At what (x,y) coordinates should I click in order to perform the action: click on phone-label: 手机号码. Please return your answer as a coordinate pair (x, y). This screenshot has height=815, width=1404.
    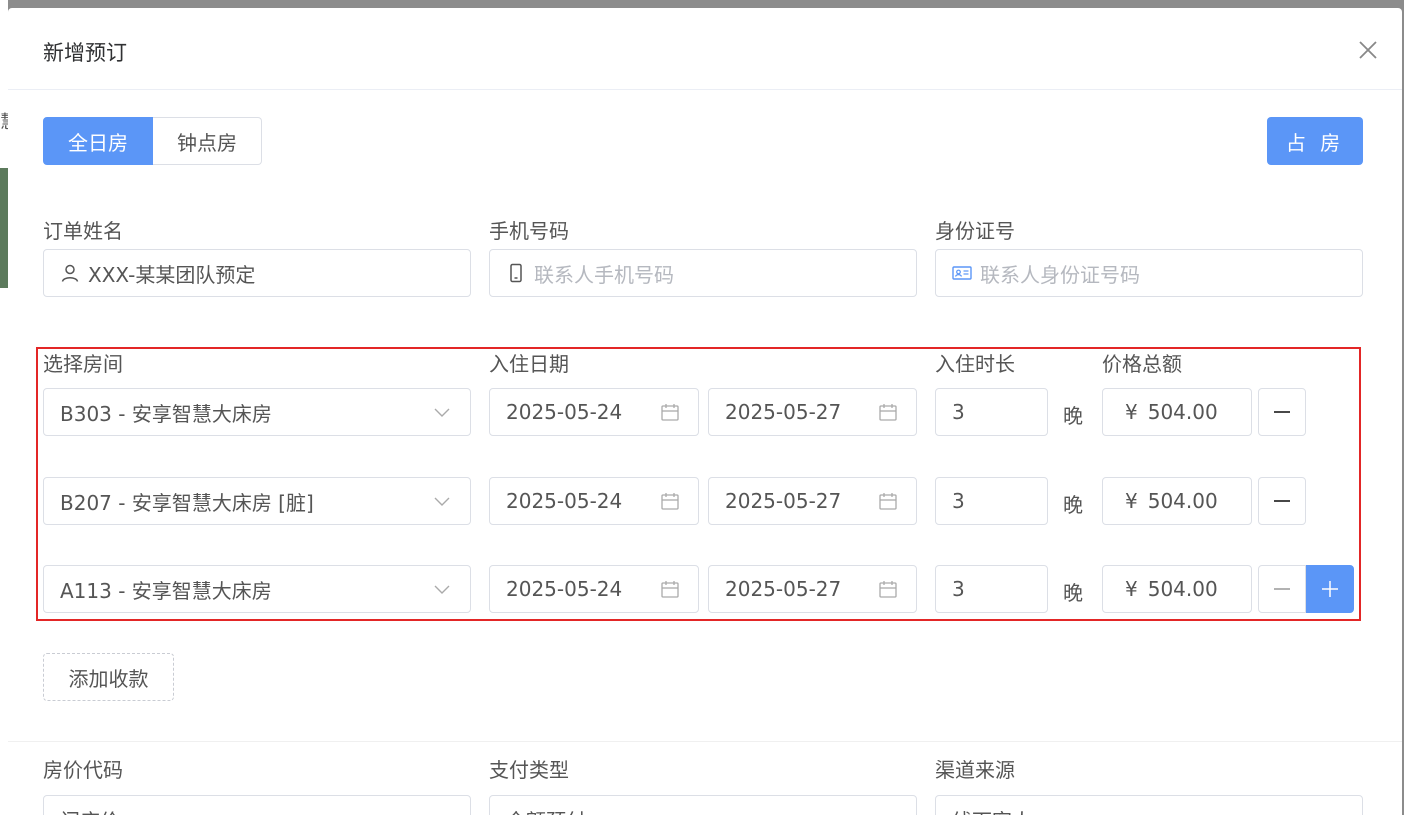
    Looking at the image, I should click on (529, 231).